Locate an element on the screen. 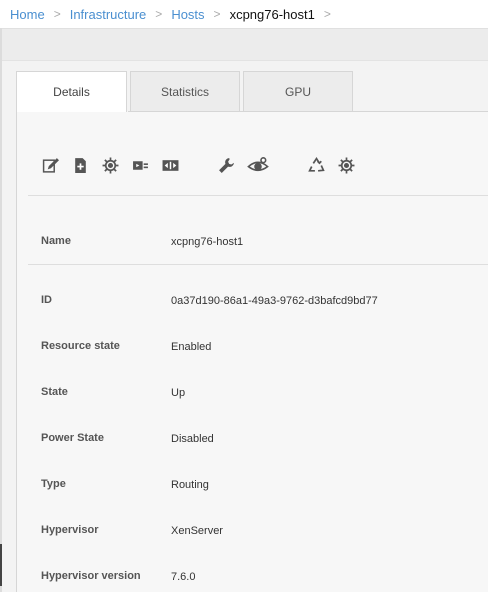 Image resolution: width=488 pixels, height=592 pixels. migrate-icon is located at coordinates (140, 165).